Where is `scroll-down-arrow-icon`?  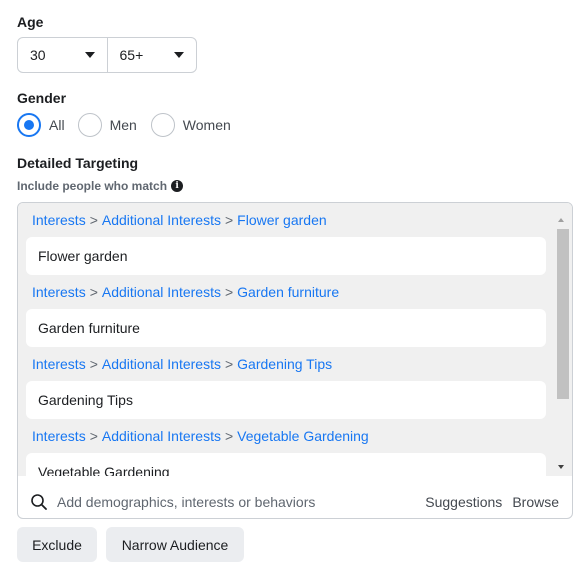 scroll-down-arrow-icon is located at coordinates (561, 467).